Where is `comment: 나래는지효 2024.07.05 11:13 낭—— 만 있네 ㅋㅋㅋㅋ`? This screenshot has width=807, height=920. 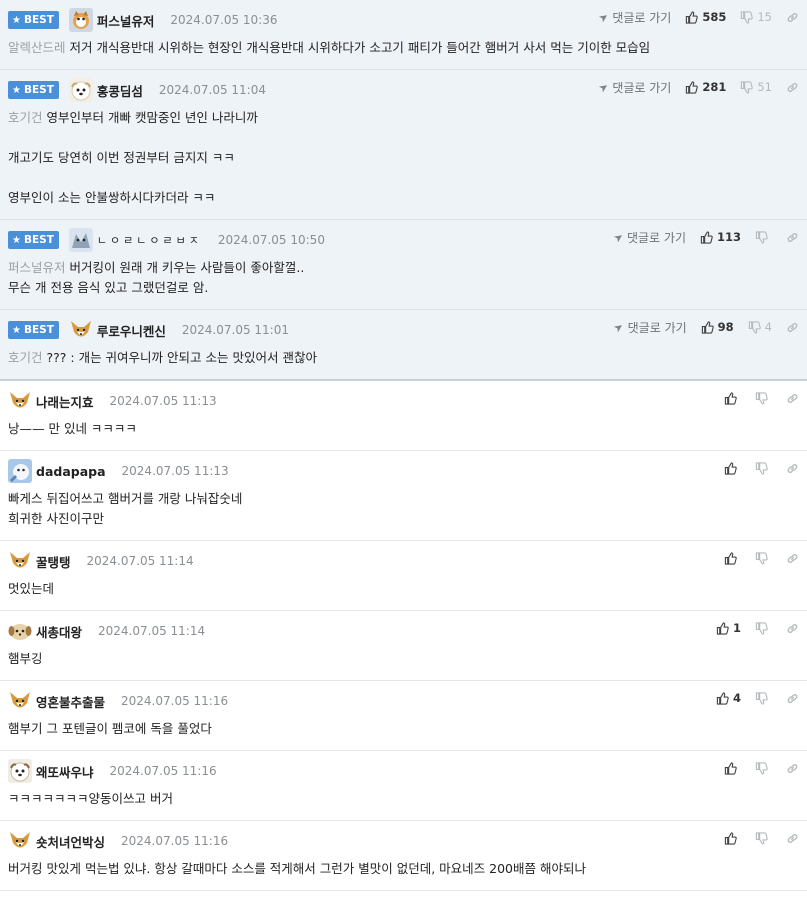 comment: 나래는지효 2024.07.05 11:13 낭—— 만 있네 ㅋㅋㅋㅋ is located at coordinates (403, 416).